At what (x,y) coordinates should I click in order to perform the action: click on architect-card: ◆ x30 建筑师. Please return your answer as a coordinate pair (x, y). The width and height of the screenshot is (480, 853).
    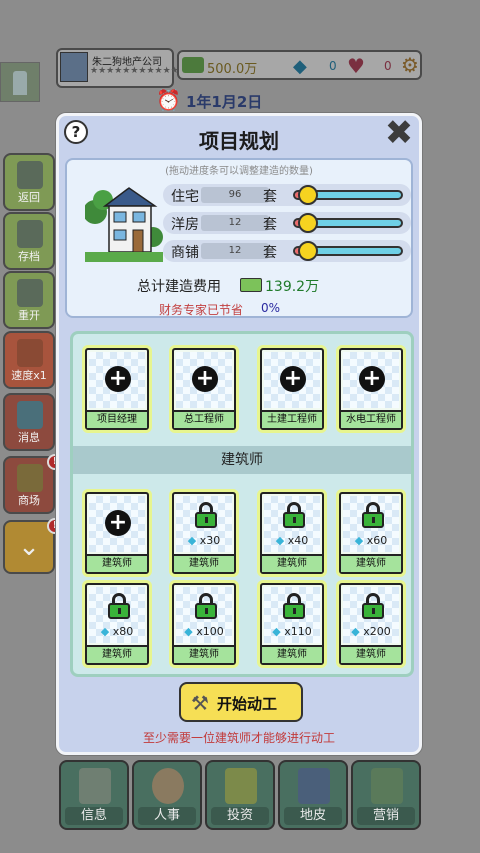
    Looking at the image, I should click on (204, 533).